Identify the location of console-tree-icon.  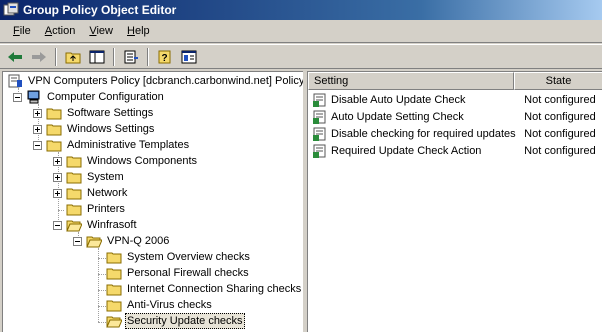
(97, 56).